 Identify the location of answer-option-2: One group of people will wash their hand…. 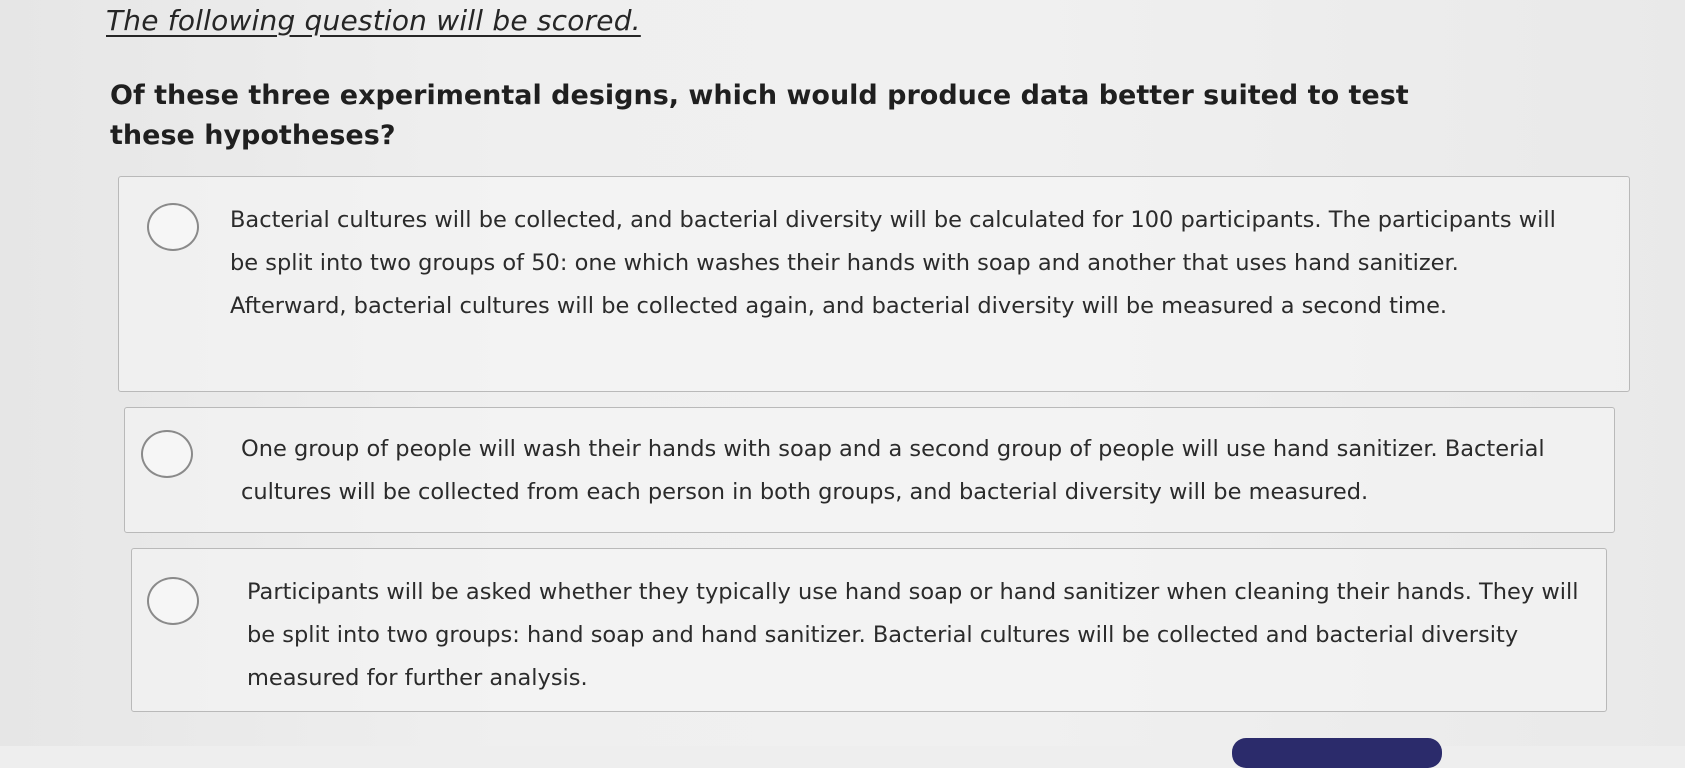
(869, 470).